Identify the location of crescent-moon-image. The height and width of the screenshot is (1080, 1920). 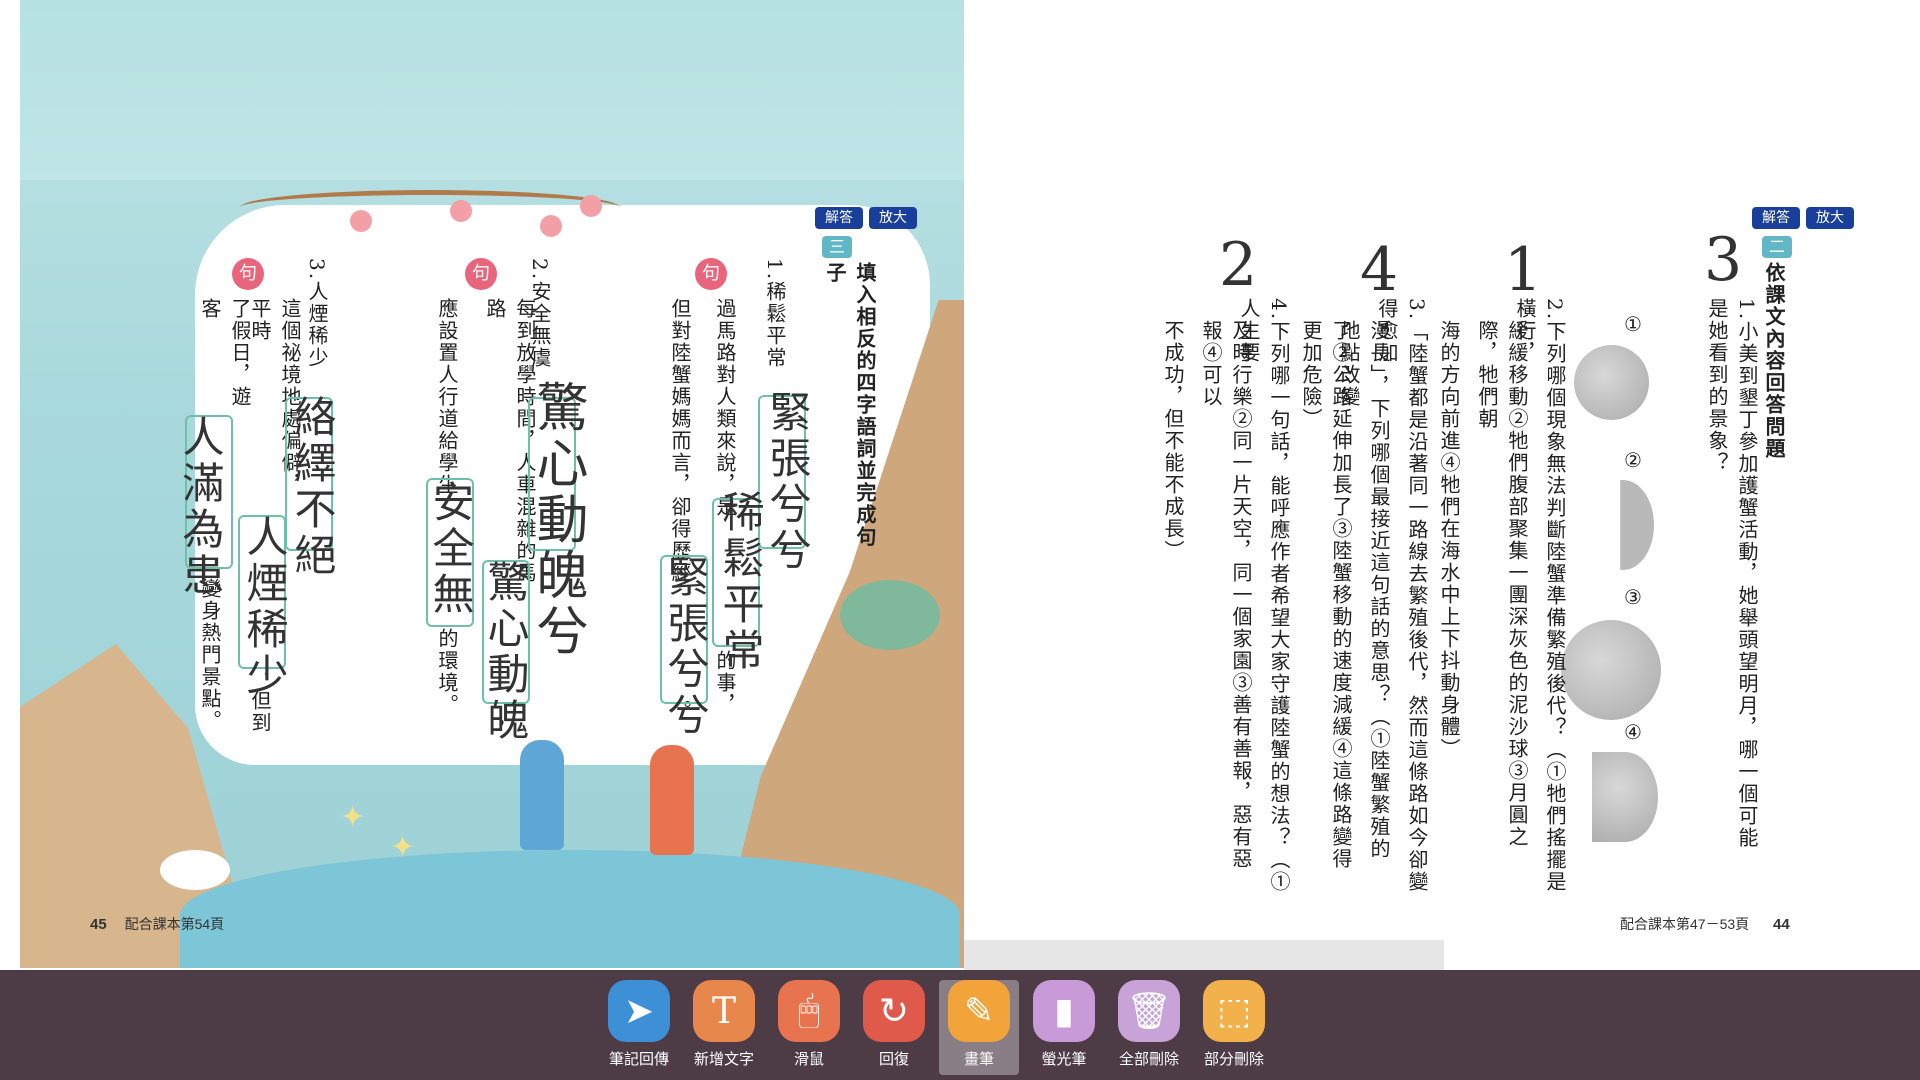
(1623, 525).